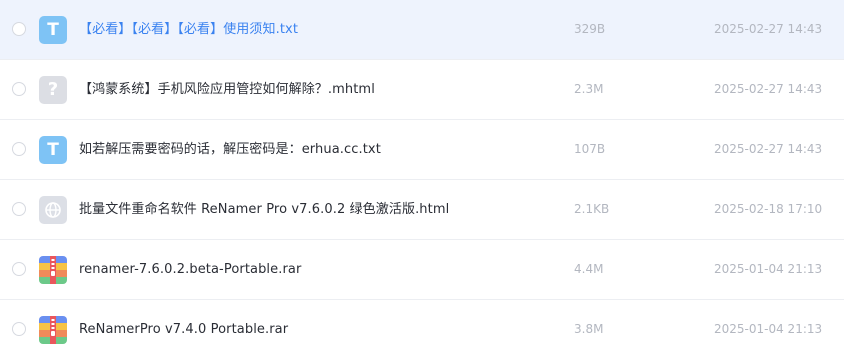 This screenshot has width=844, height=360. Describe the element at coordinates (188, 29) in the screenshot. I see `file-name: 【必看】【必看】【必看】使用须知.txt` at that location.